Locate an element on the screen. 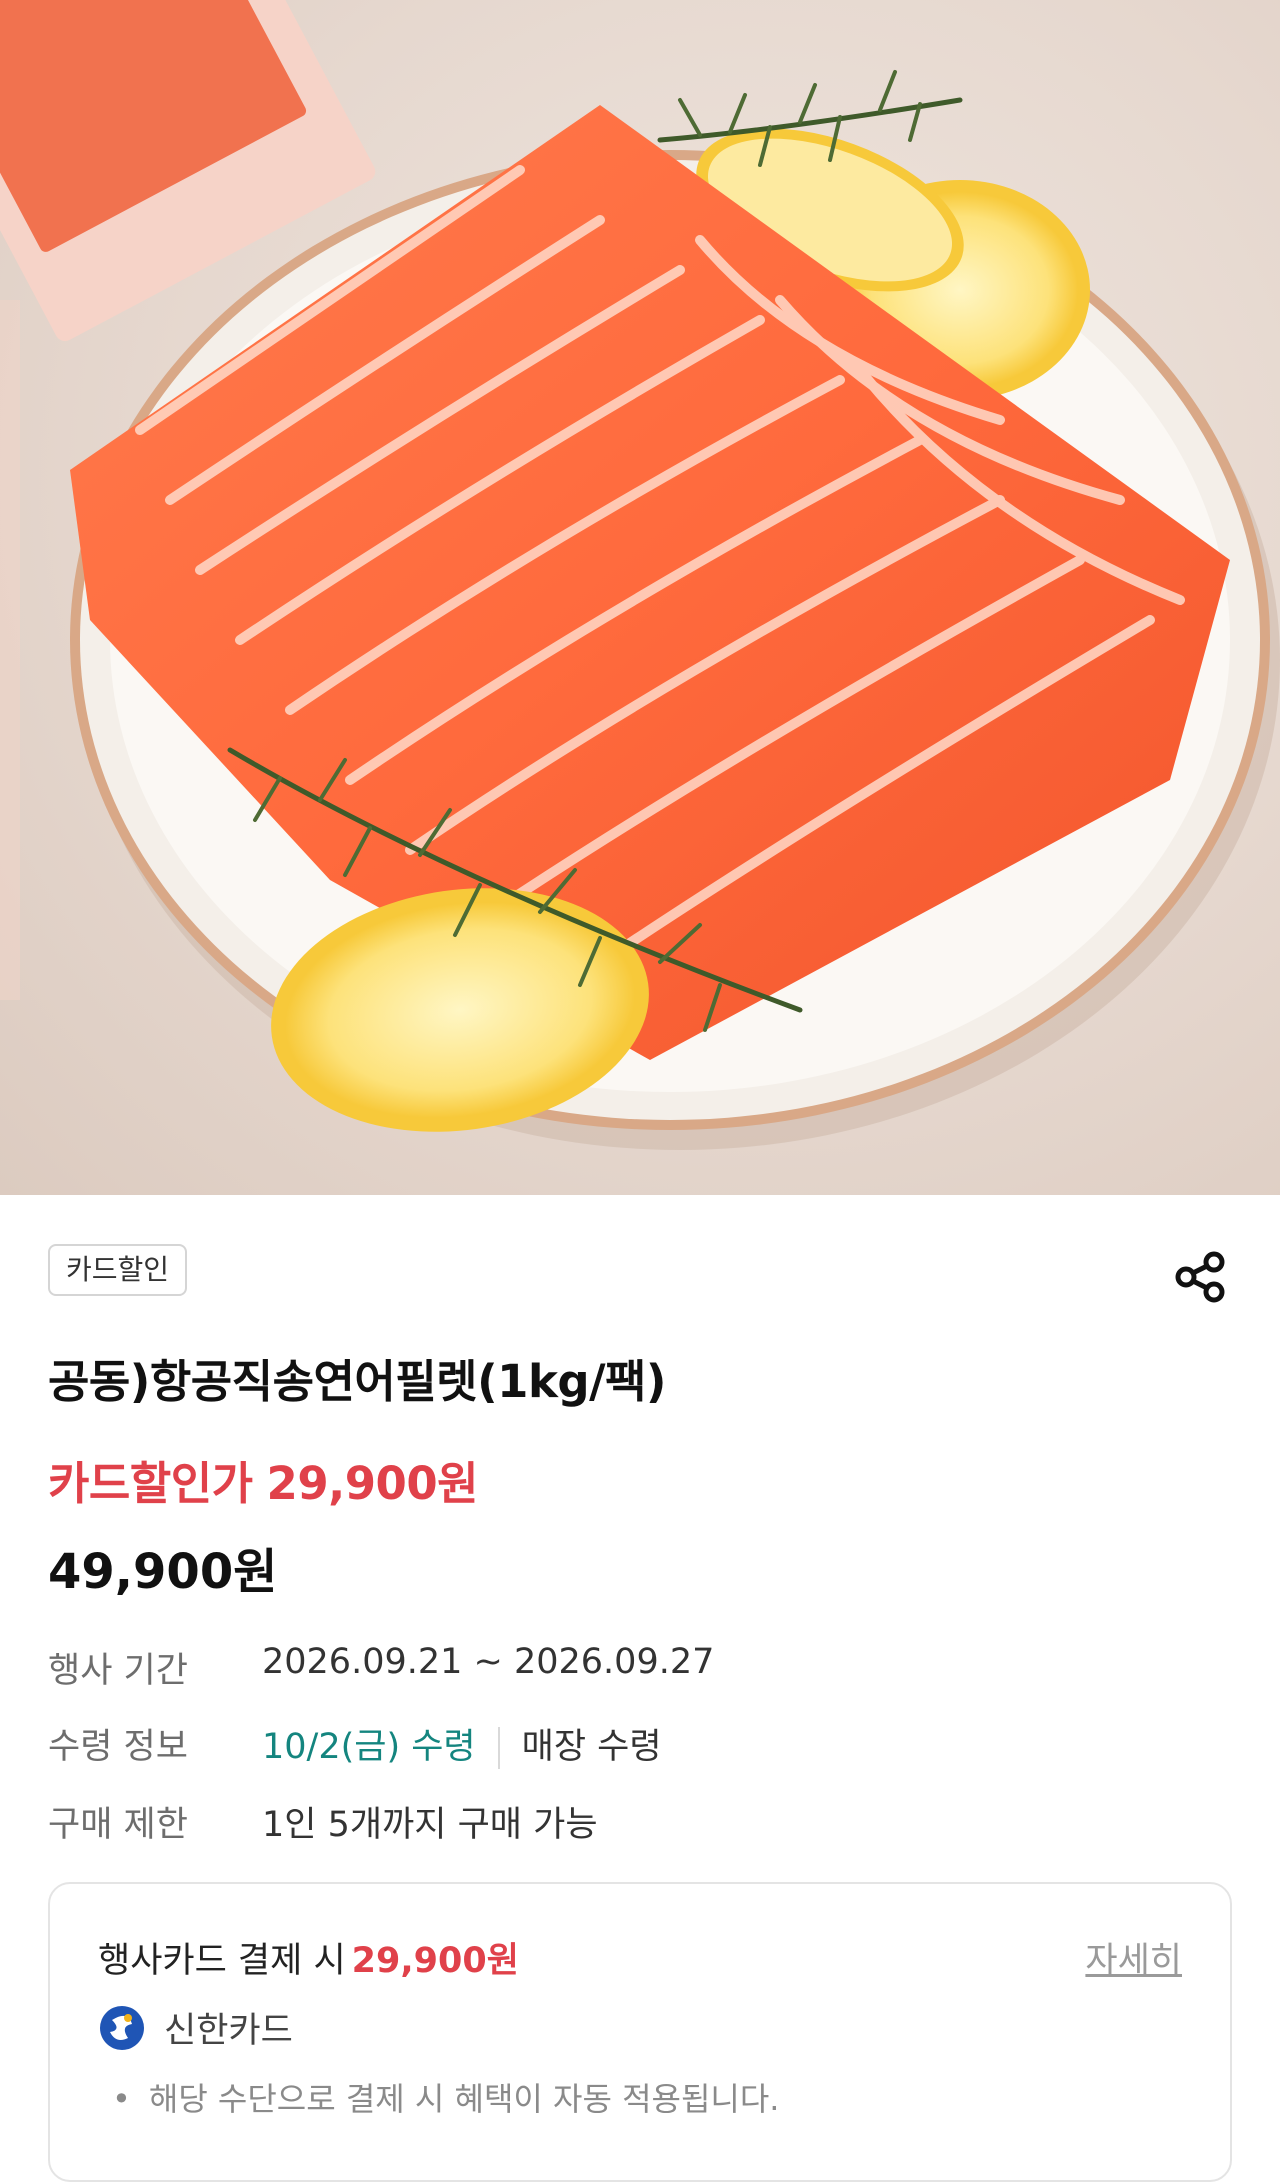 This screenshot has width=1280, height=2182. badge-row: 카드할인 is located at coordinates (640, 1257).